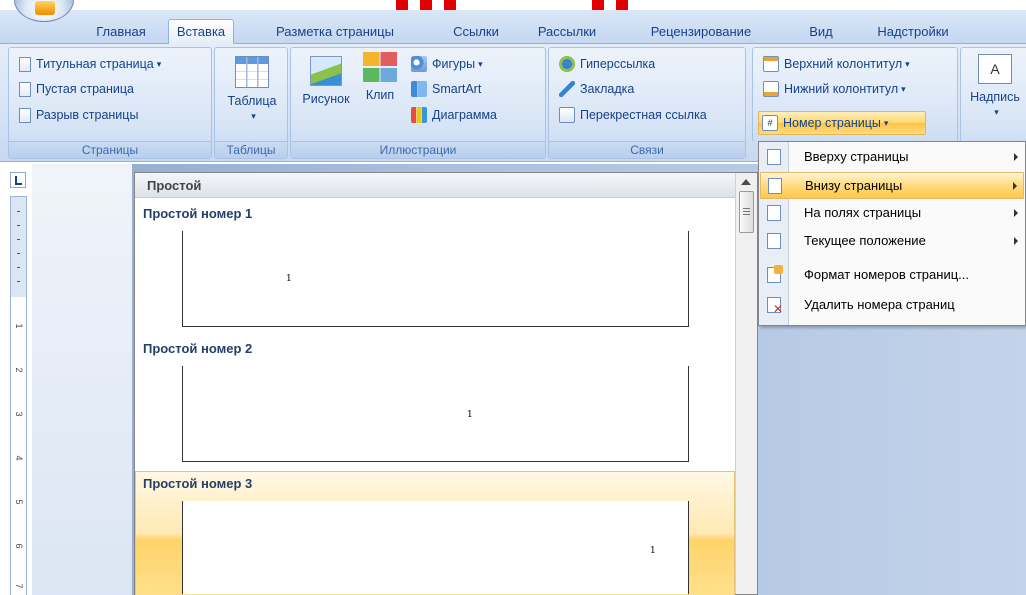  I want to click on shapes-button: Фигуры ▾, so click(447, 64).